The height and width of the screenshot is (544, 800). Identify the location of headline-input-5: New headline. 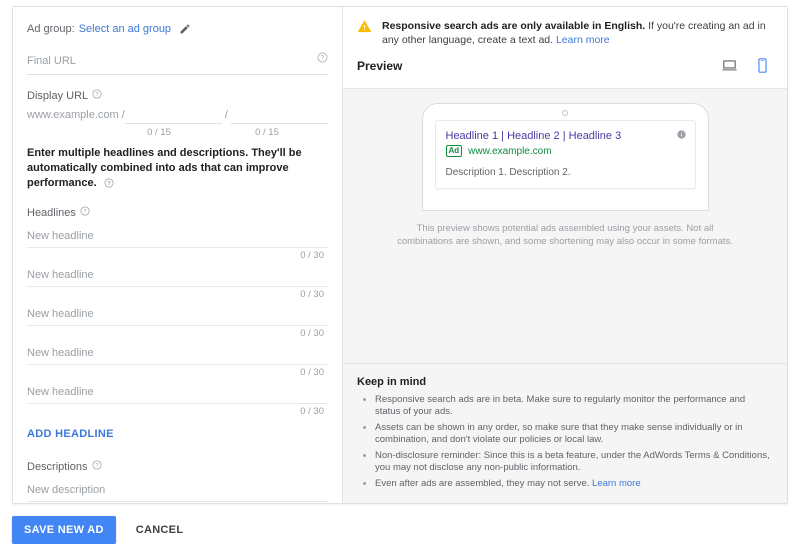
(177, 391).